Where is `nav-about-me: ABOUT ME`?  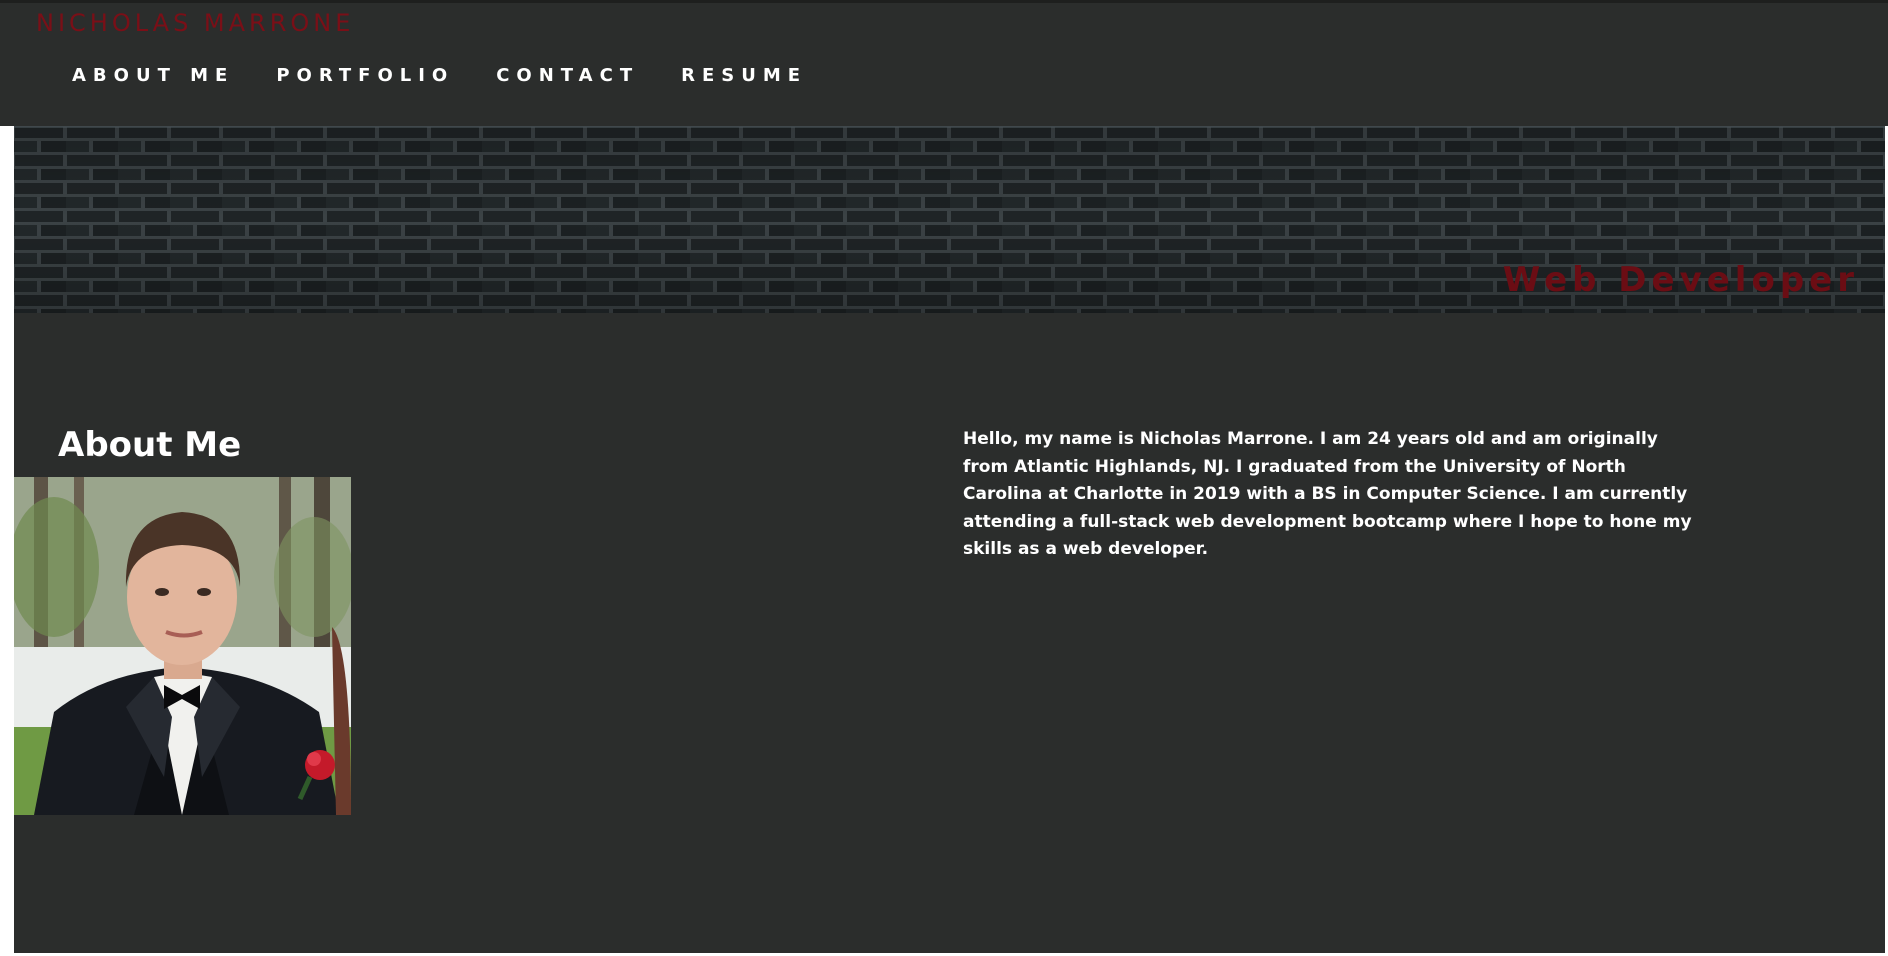 nav-about-me: ABOUT ME is located at coordinates (153, 76).